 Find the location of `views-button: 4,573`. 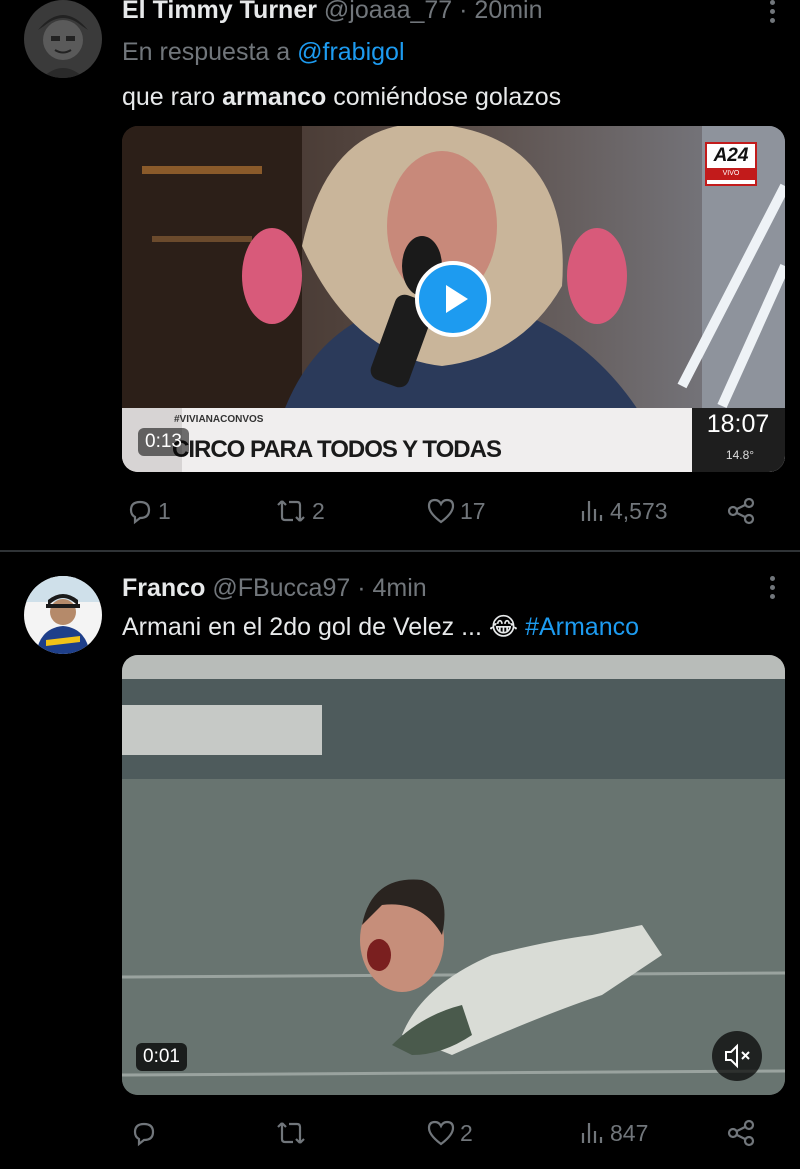

views-button: 4,573 is located at coordinates (623, 511).